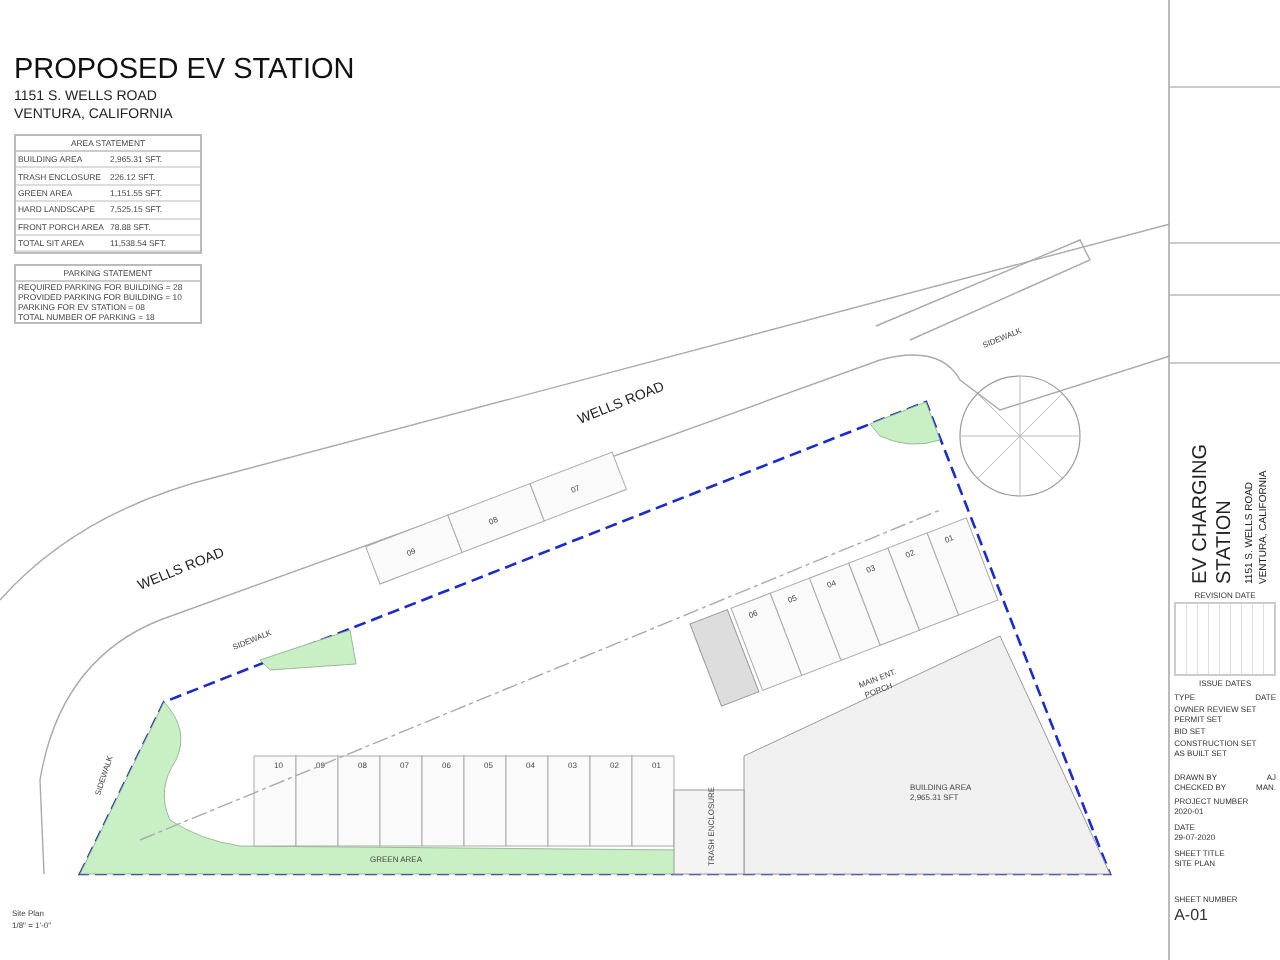  What do you see at coordinates (905, 423) in the screenshot?
I see `landscape-area` at bounding box center [905, 423].